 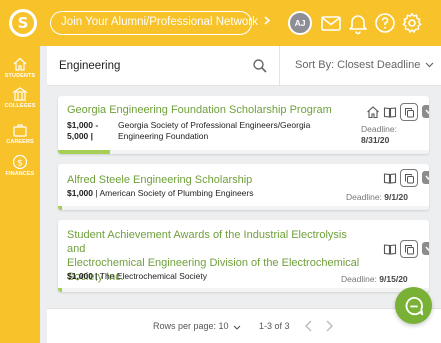 I want to click on help-icon, so click(x=385, y=23).